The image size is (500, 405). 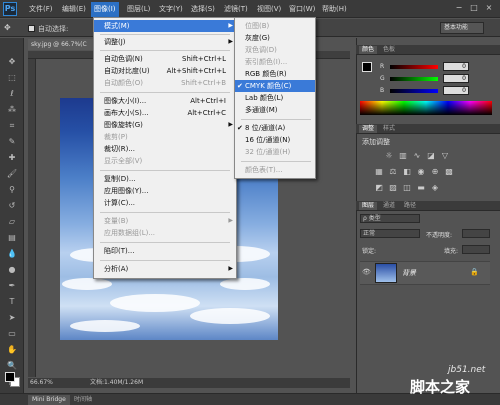 I want to click on menu-filter: 滤镜(T), so click(x=236, y=9).